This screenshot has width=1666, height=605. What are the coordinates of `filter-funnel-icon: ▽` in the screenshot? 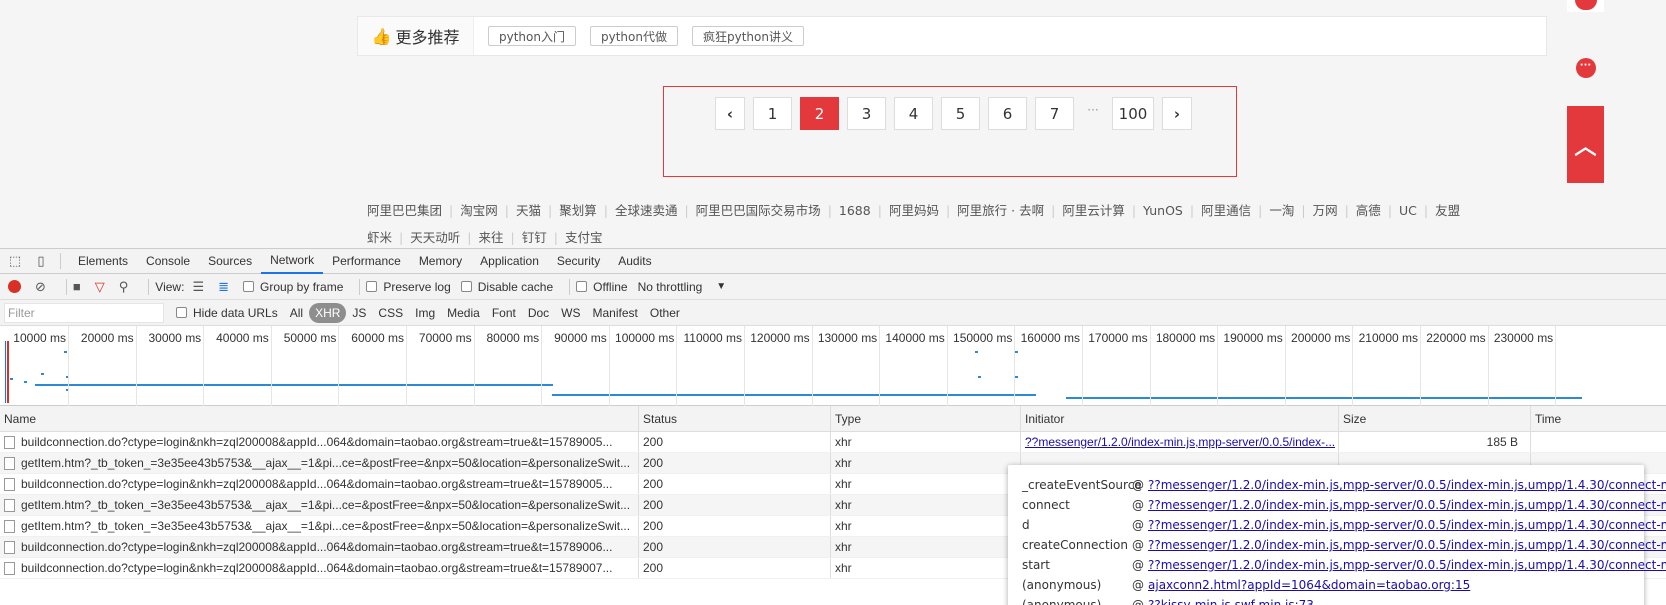 It's located at (100, 287).